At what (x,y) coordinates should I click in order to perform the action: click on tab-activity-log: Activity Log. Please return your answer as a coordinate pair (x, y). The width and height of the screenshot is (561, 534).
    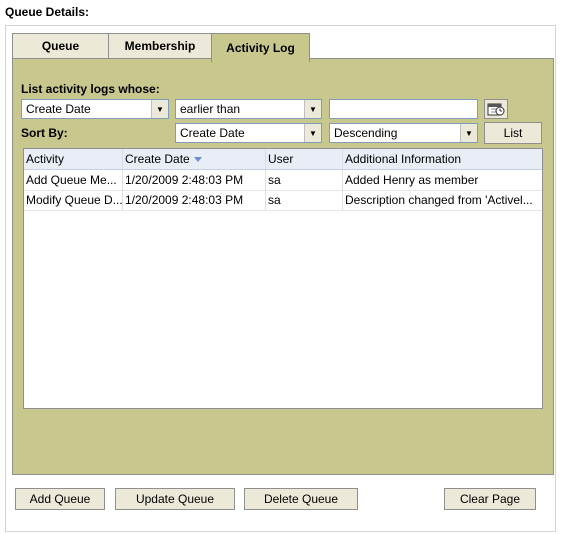
    Looking at the image, I should click on (260, 47).